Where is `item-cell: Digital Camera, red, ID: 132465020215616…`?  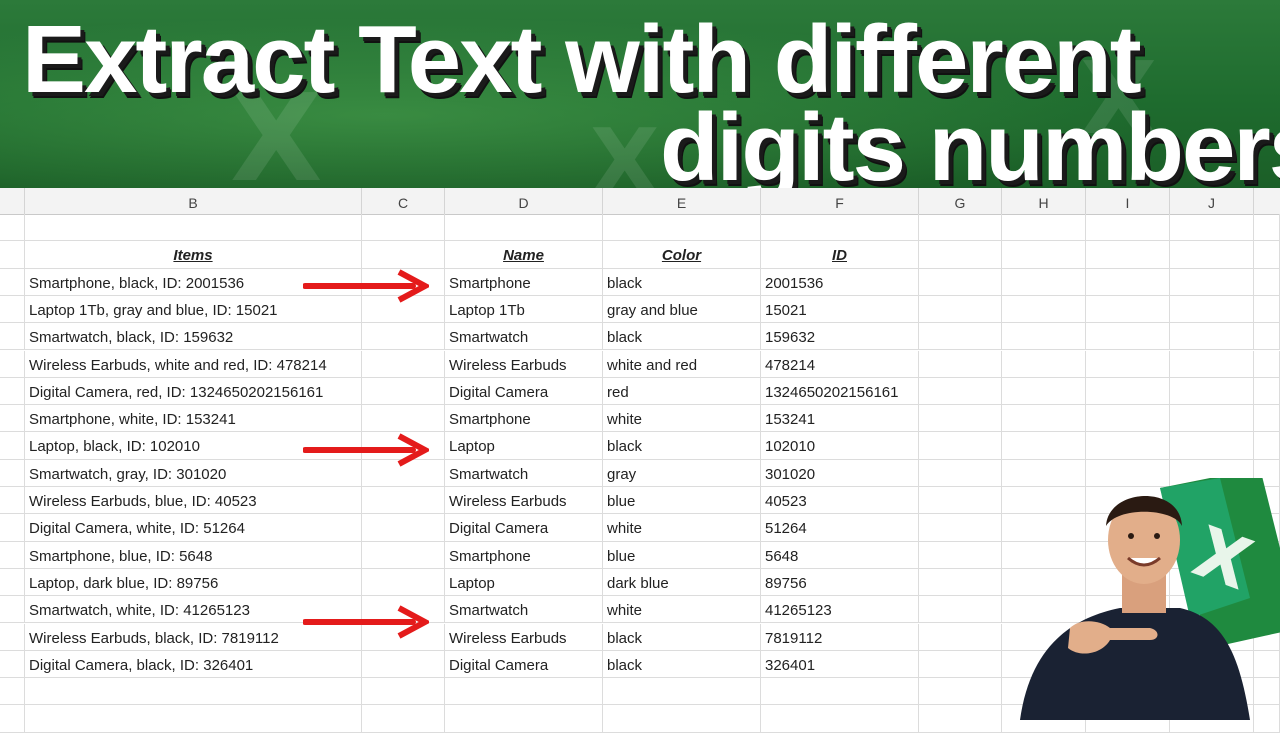 item-cell: Digital Camera, red, ID: 132465020215616… is located at coordinates (193, 391).